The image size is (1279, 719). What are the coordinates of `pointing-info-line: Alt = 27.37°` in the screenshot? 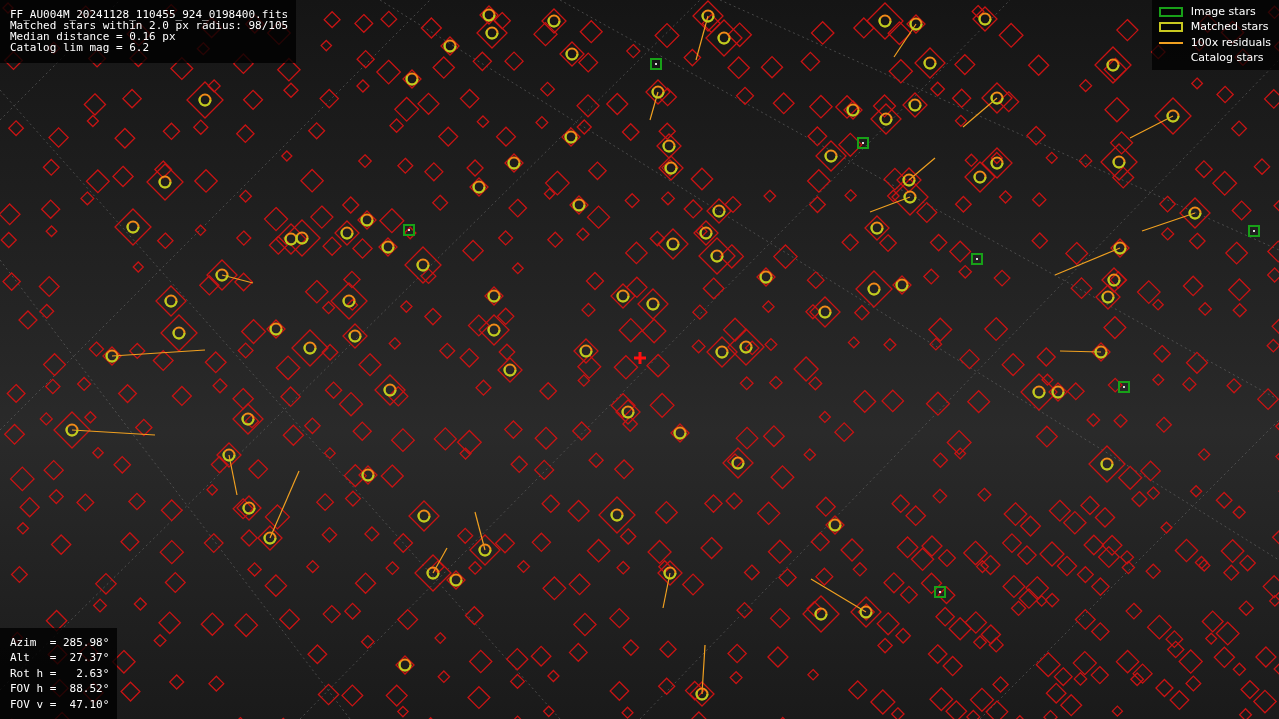 It's located at (60, 658).